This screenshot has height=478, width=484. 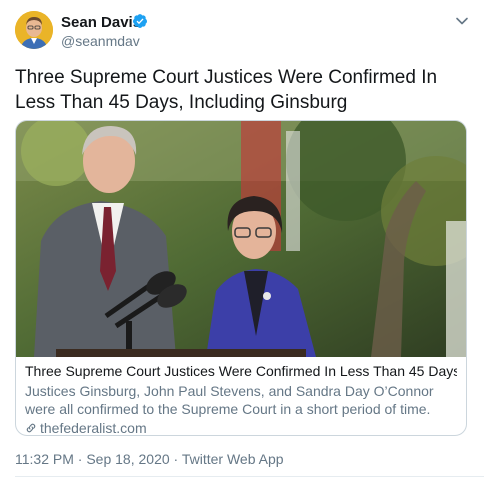 I want to click on avatar, so click(x=34, y=30).